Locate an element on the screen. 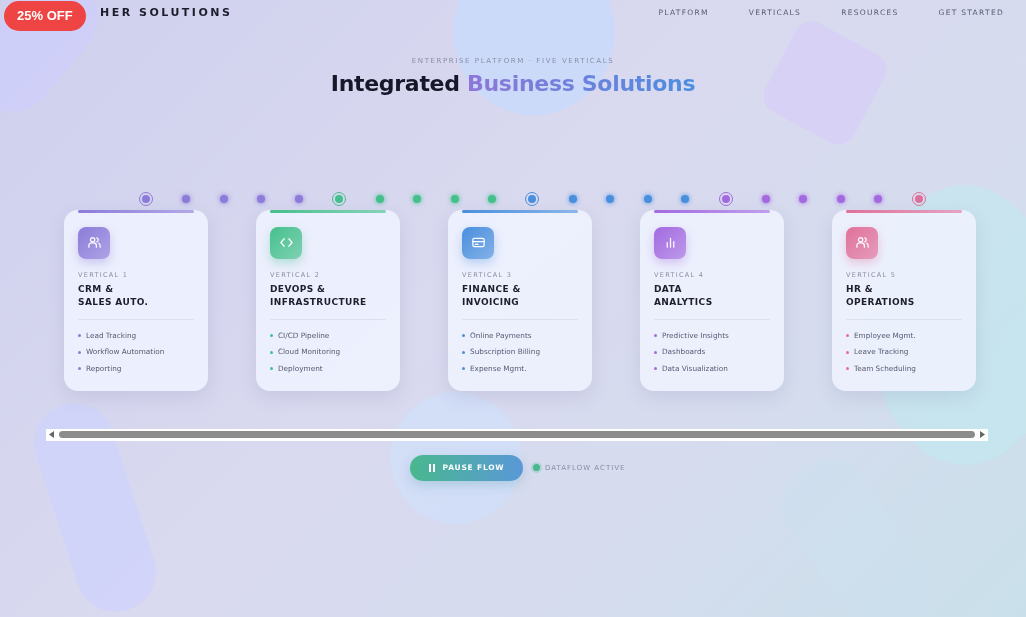 The width and height of the screenshot is (1026, 617). vertical-title: CRM & SALES AUTO. is located at coordinates (114, 295).